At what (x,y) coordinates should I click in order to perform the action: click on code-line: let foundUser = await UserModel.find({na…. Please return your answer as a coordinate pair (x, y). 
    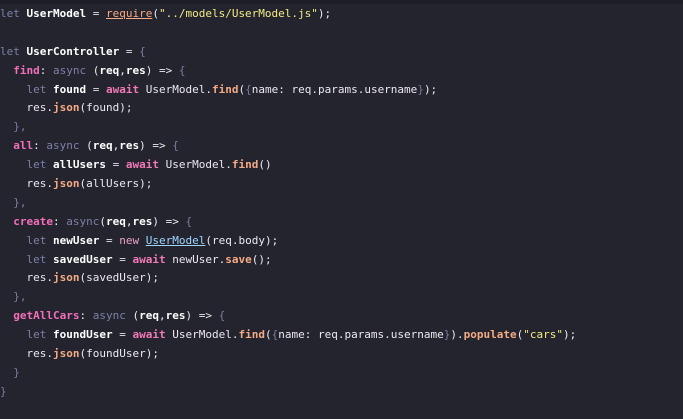
    Looking at the image, I should click on (288, 335).